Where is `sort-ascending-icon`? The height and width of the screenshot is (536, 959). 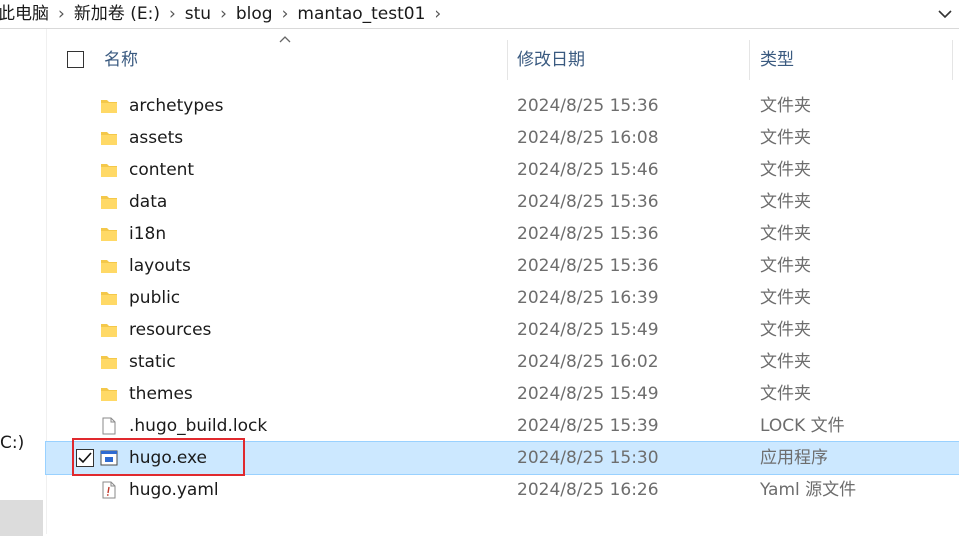
sort-ascending-icon is located at coordinates (285, 39).